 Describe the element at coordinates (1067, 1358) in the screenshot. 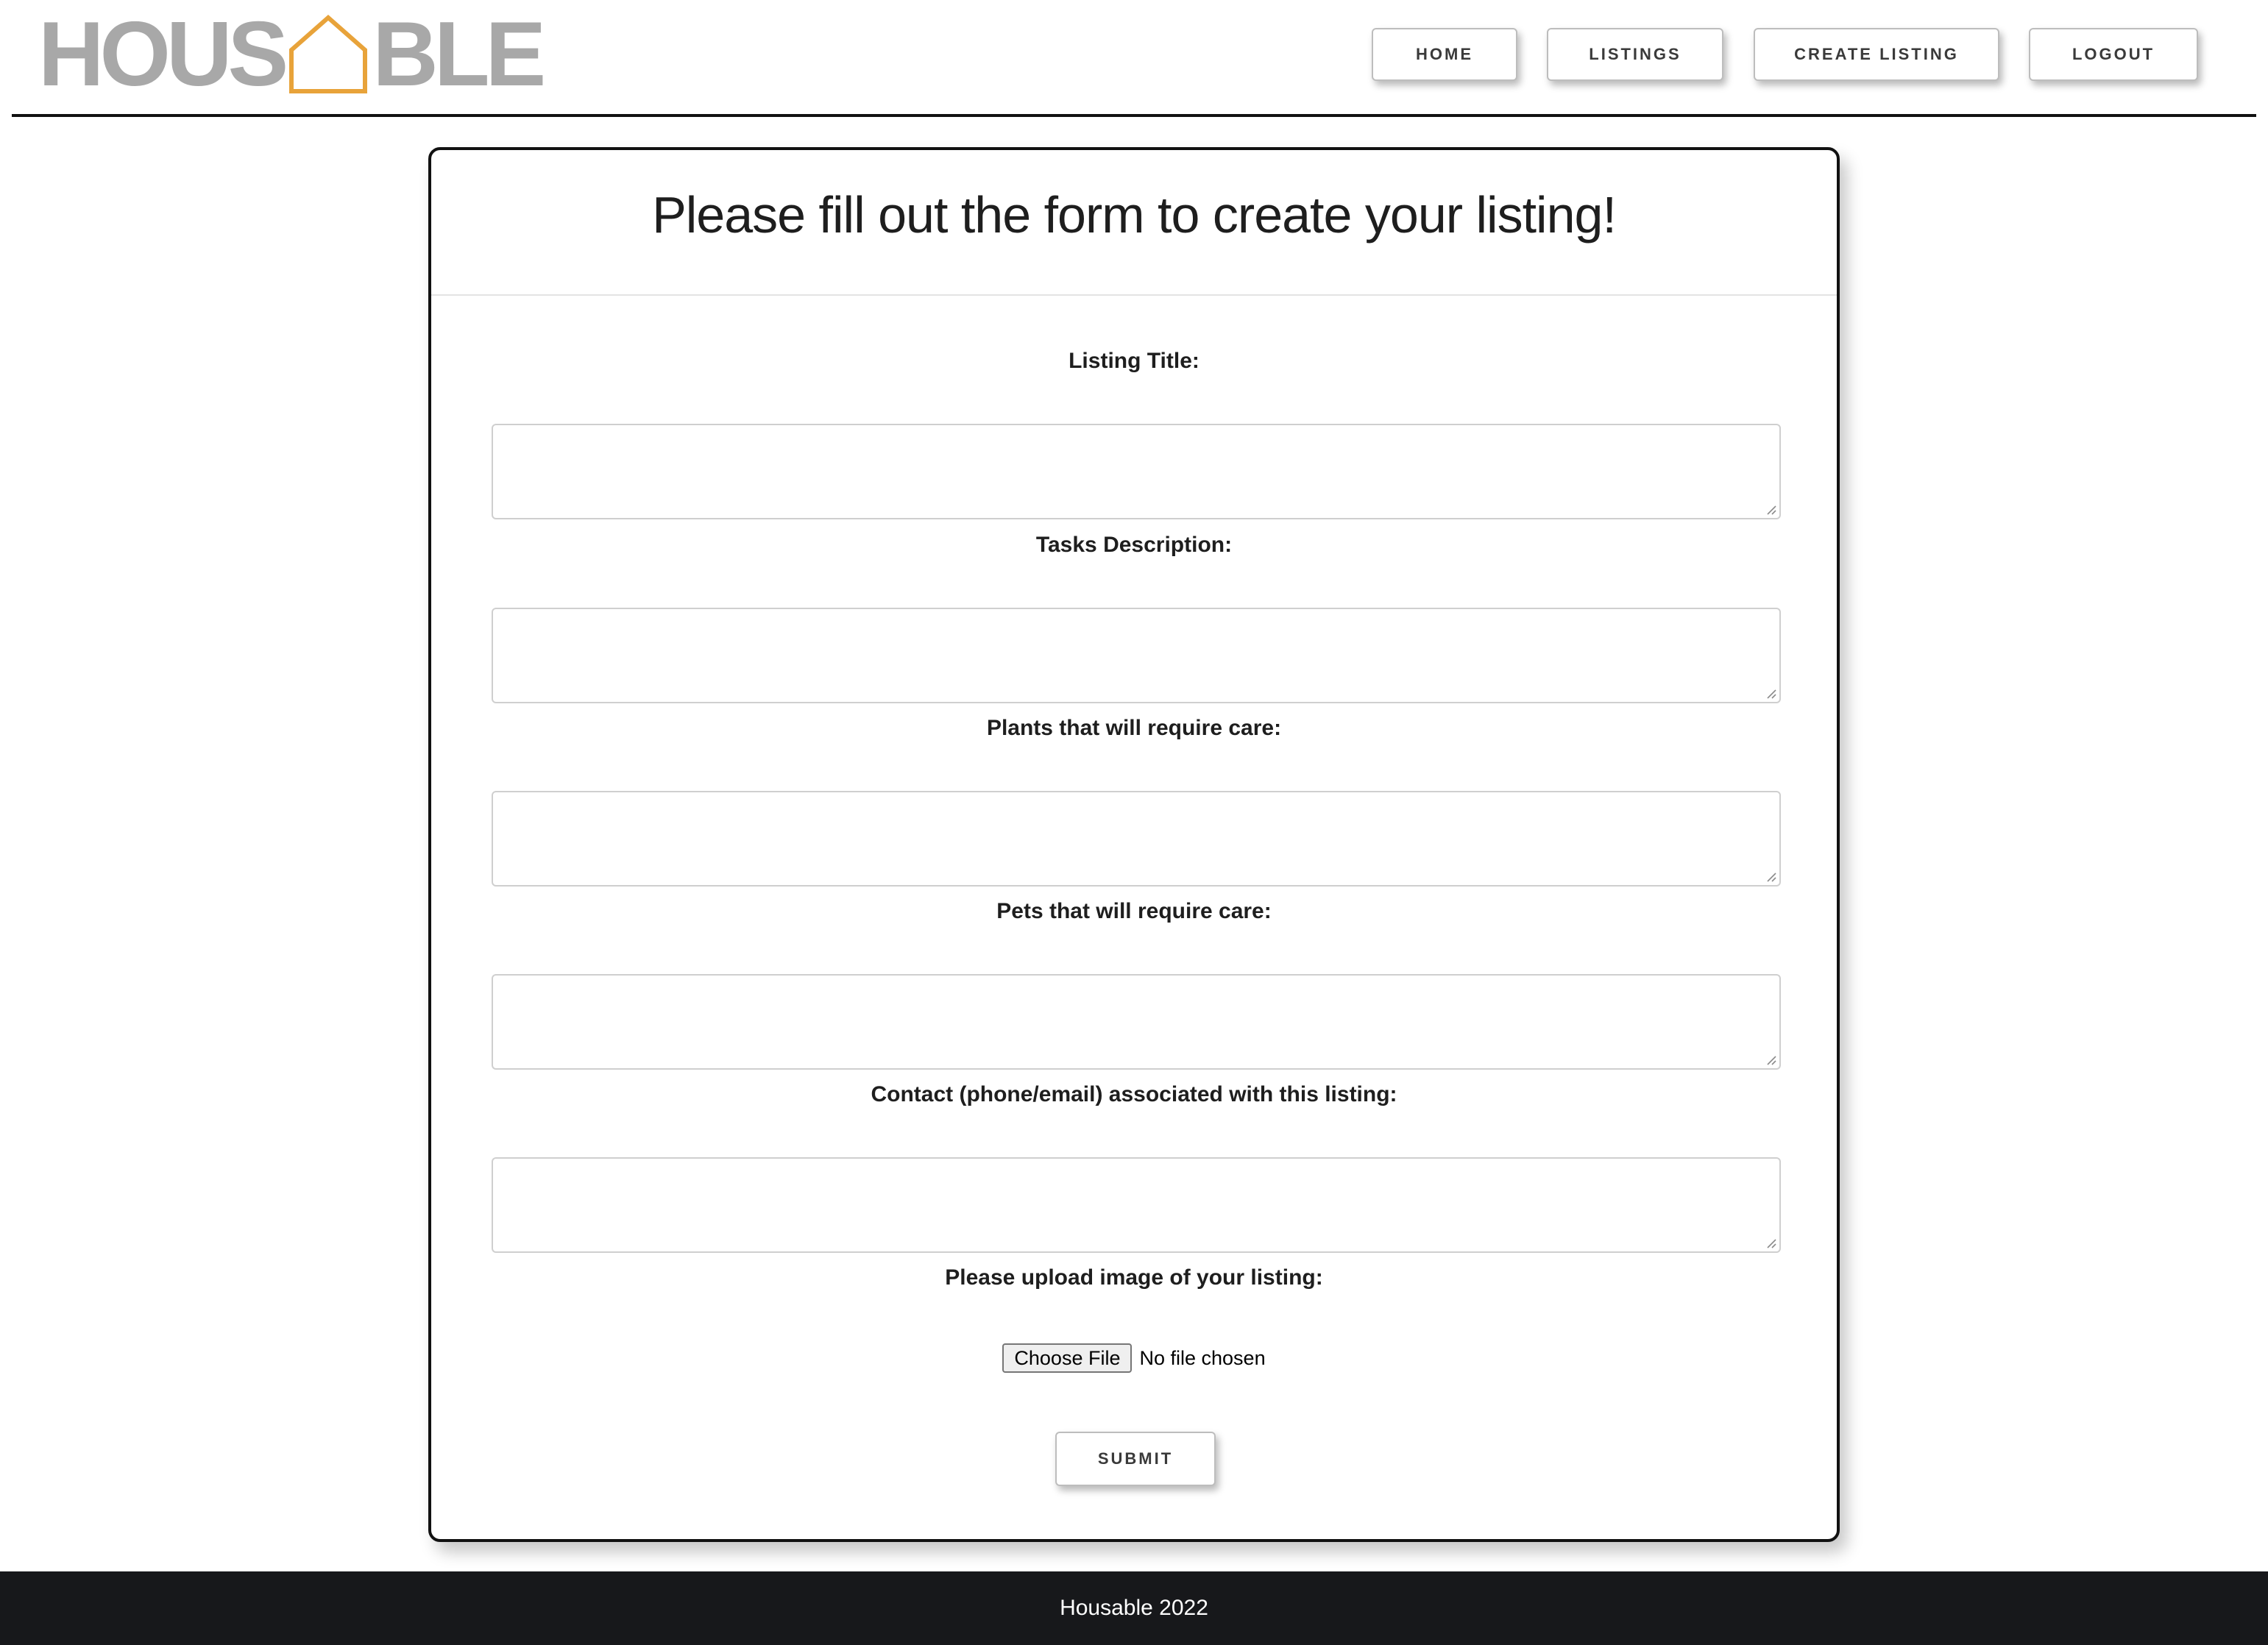

I see `choose-file-button: Choose File` at that location.